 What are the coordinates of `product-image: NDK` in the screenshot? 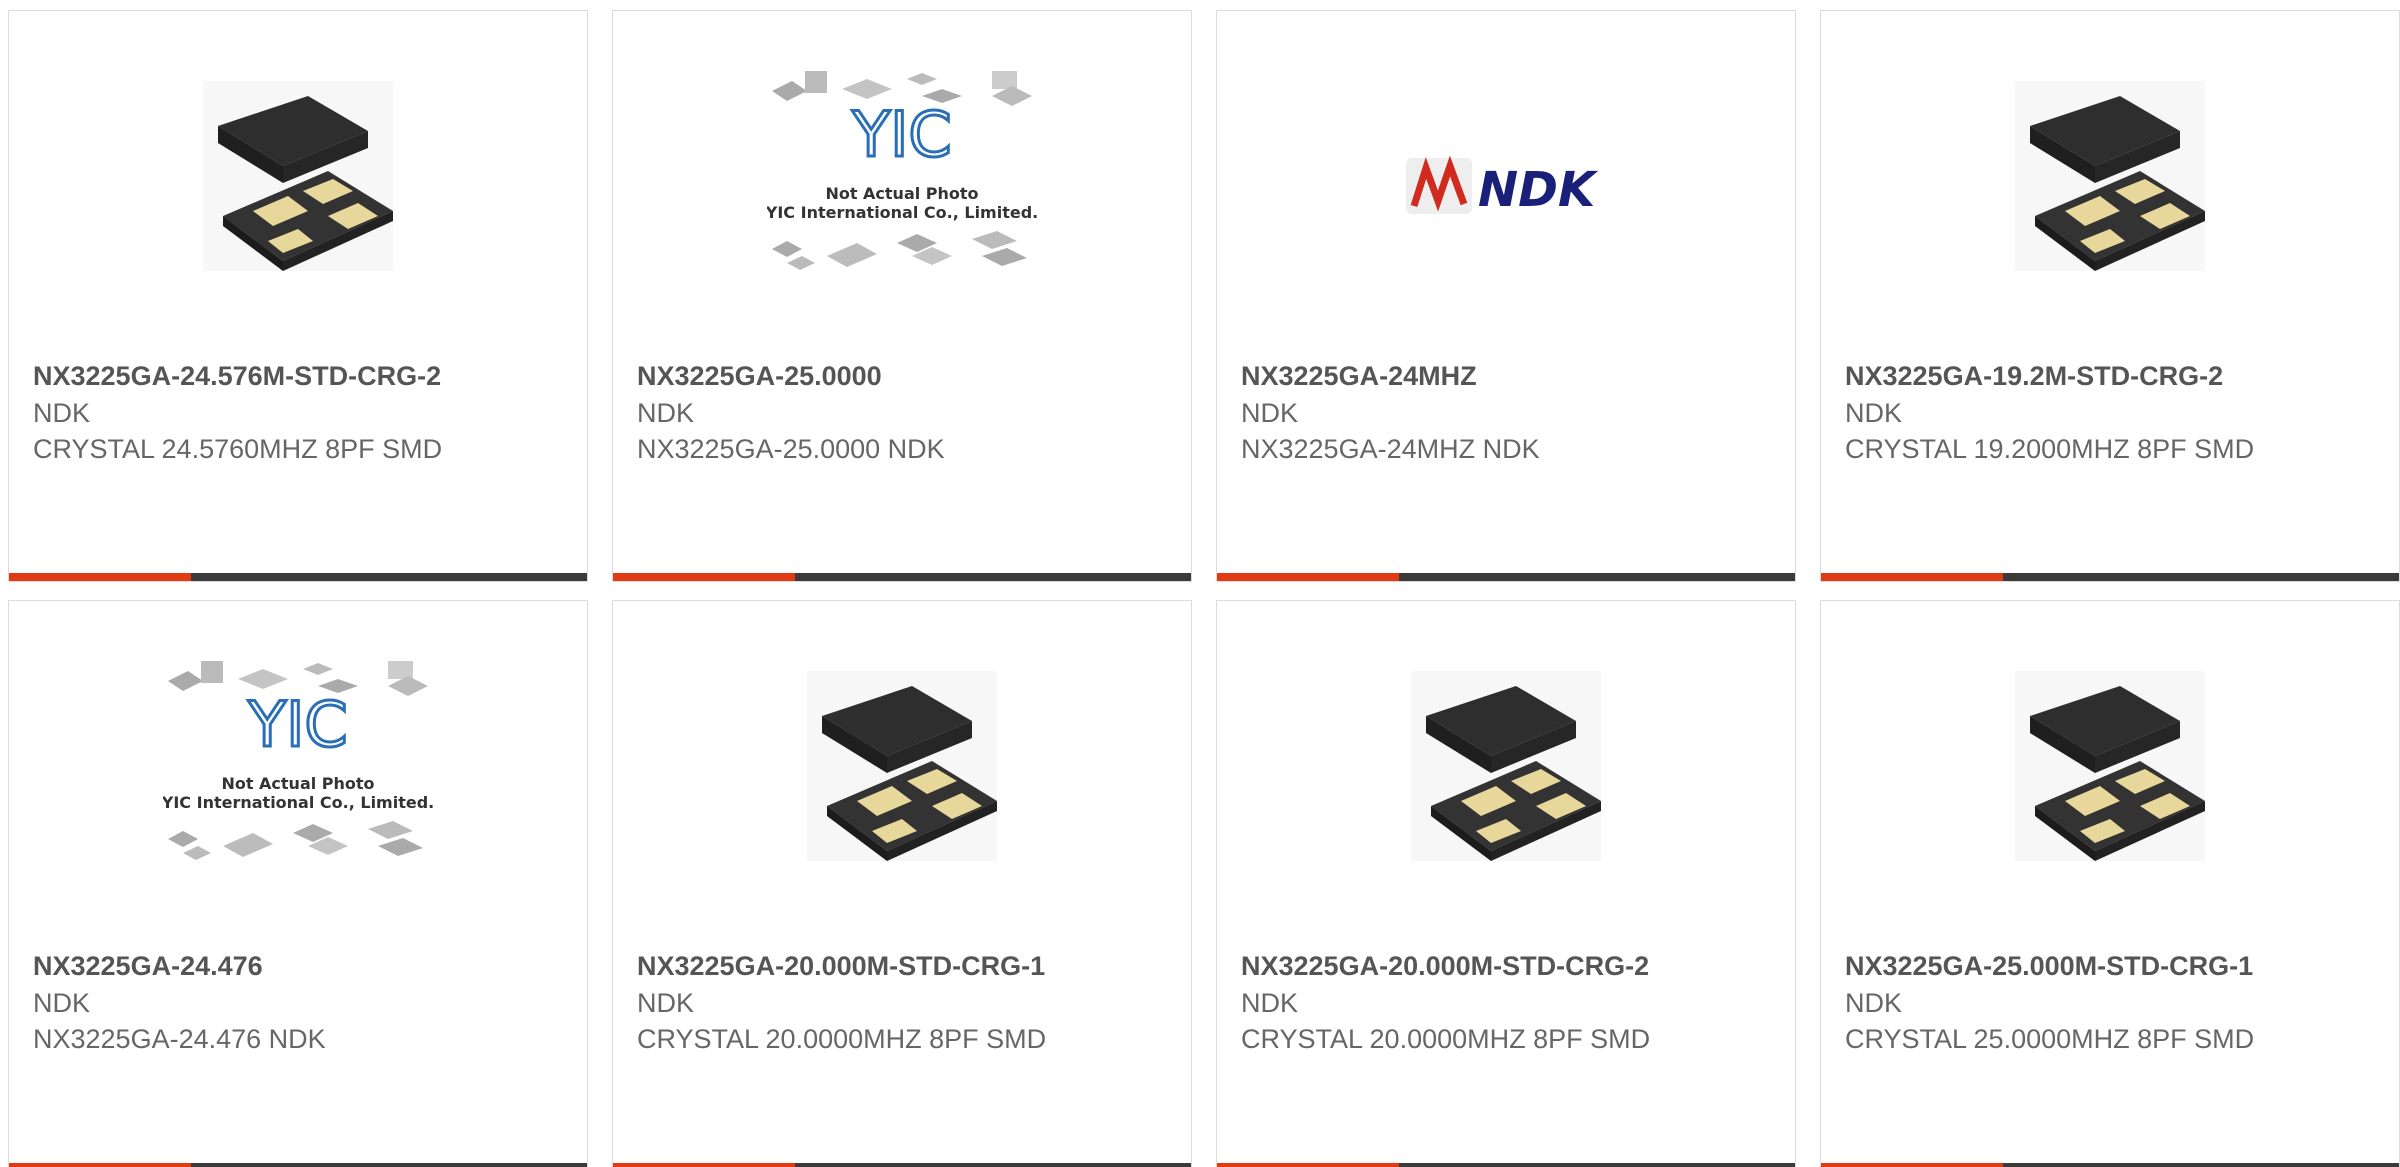 It's located at (1506, 208).